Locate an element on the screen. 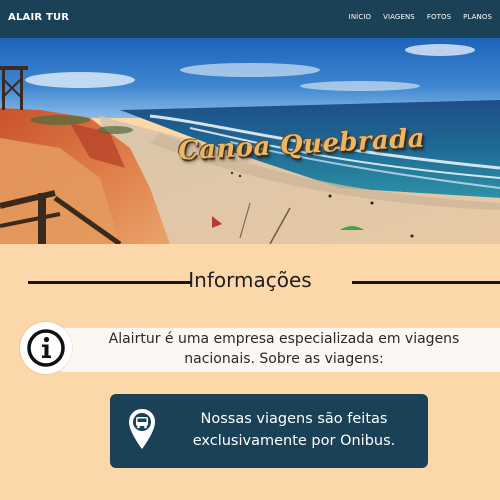  info-icon is located at coordinates (46, 348).